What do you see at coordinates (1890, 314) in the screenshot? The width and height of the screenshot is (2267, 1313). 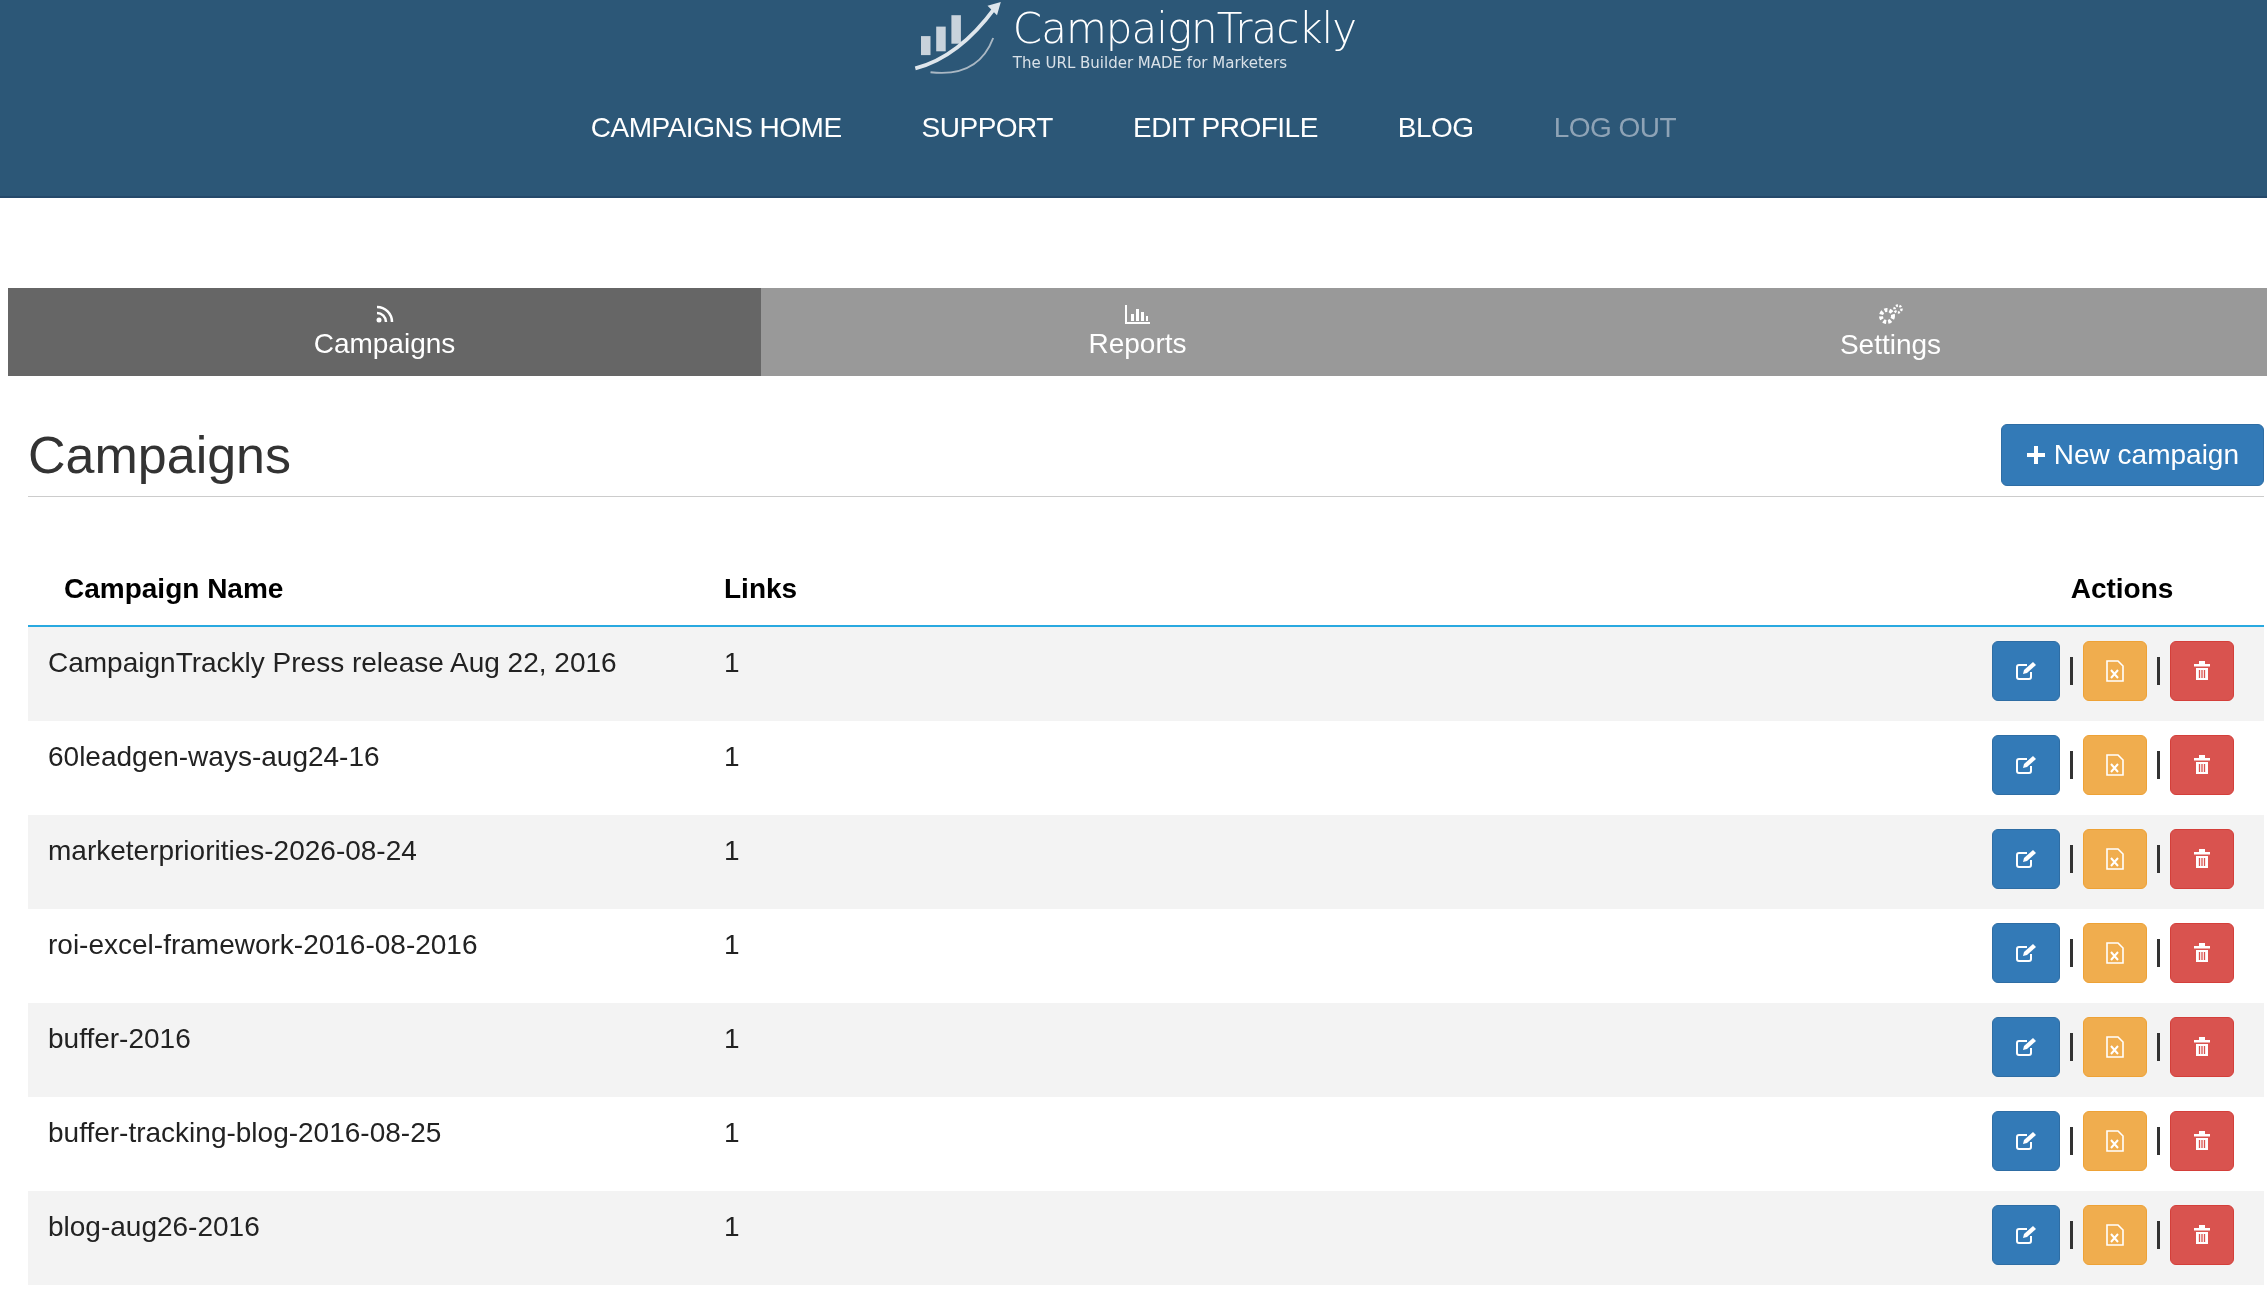 I see `settings-icon` at bounding box center [1890, 314].